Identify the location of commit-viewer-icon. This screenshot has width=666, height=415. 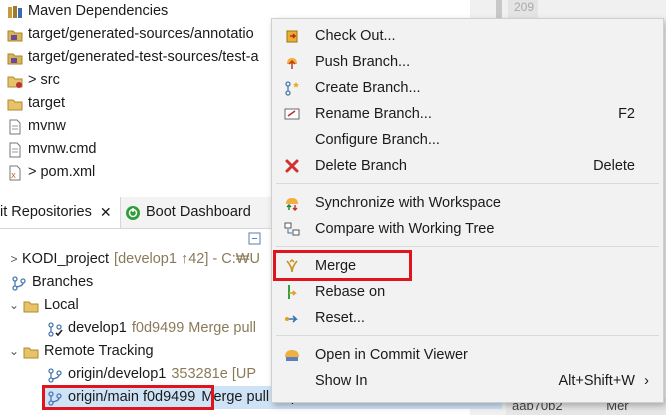
(292, 355).